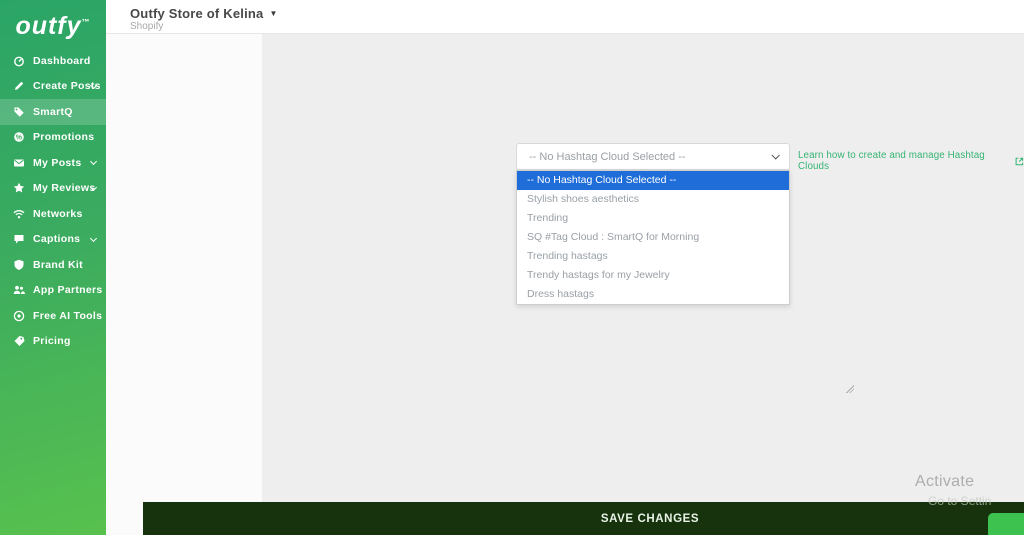 This screenshot has width=1024, height=535. What do you see at coordinates (64, 188) in the screenshot?
I see `sidebar-item-label: My Reviews` at bounding box center [64, 188].